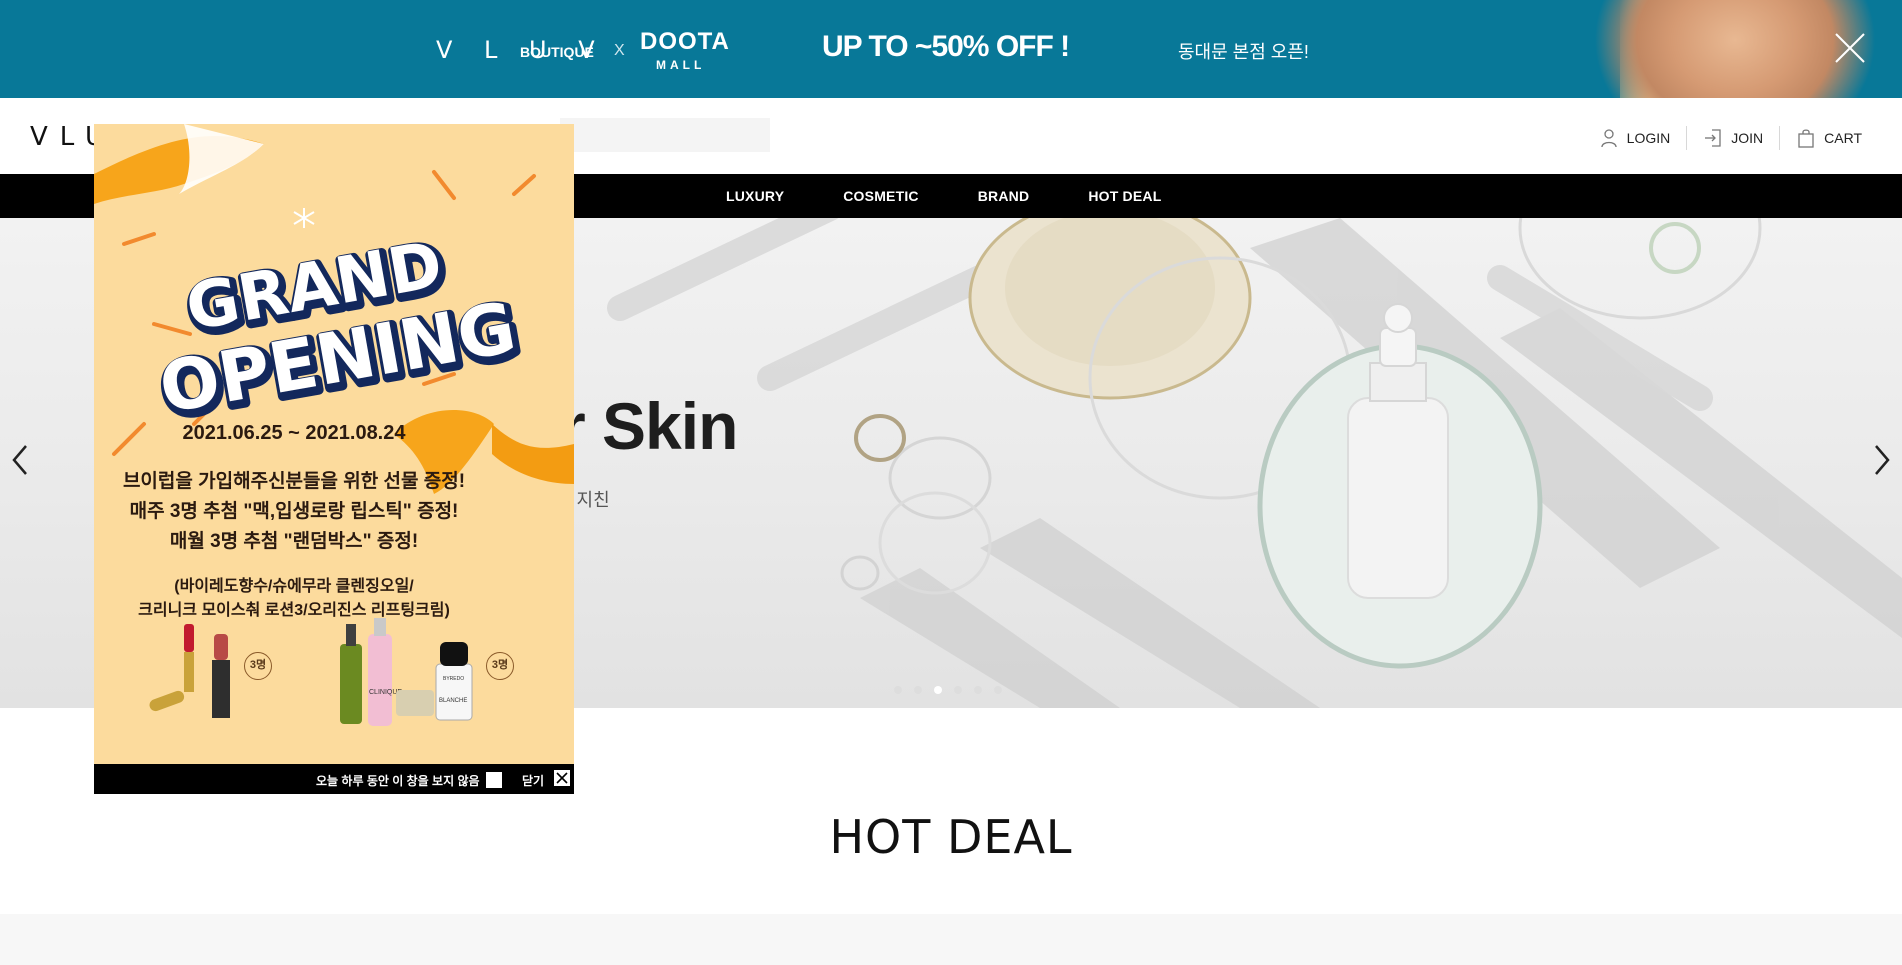  Describe the element at coordinates (685, 41) in the screenshot. I see `promo-doota-logo: DOOTA` at that location.